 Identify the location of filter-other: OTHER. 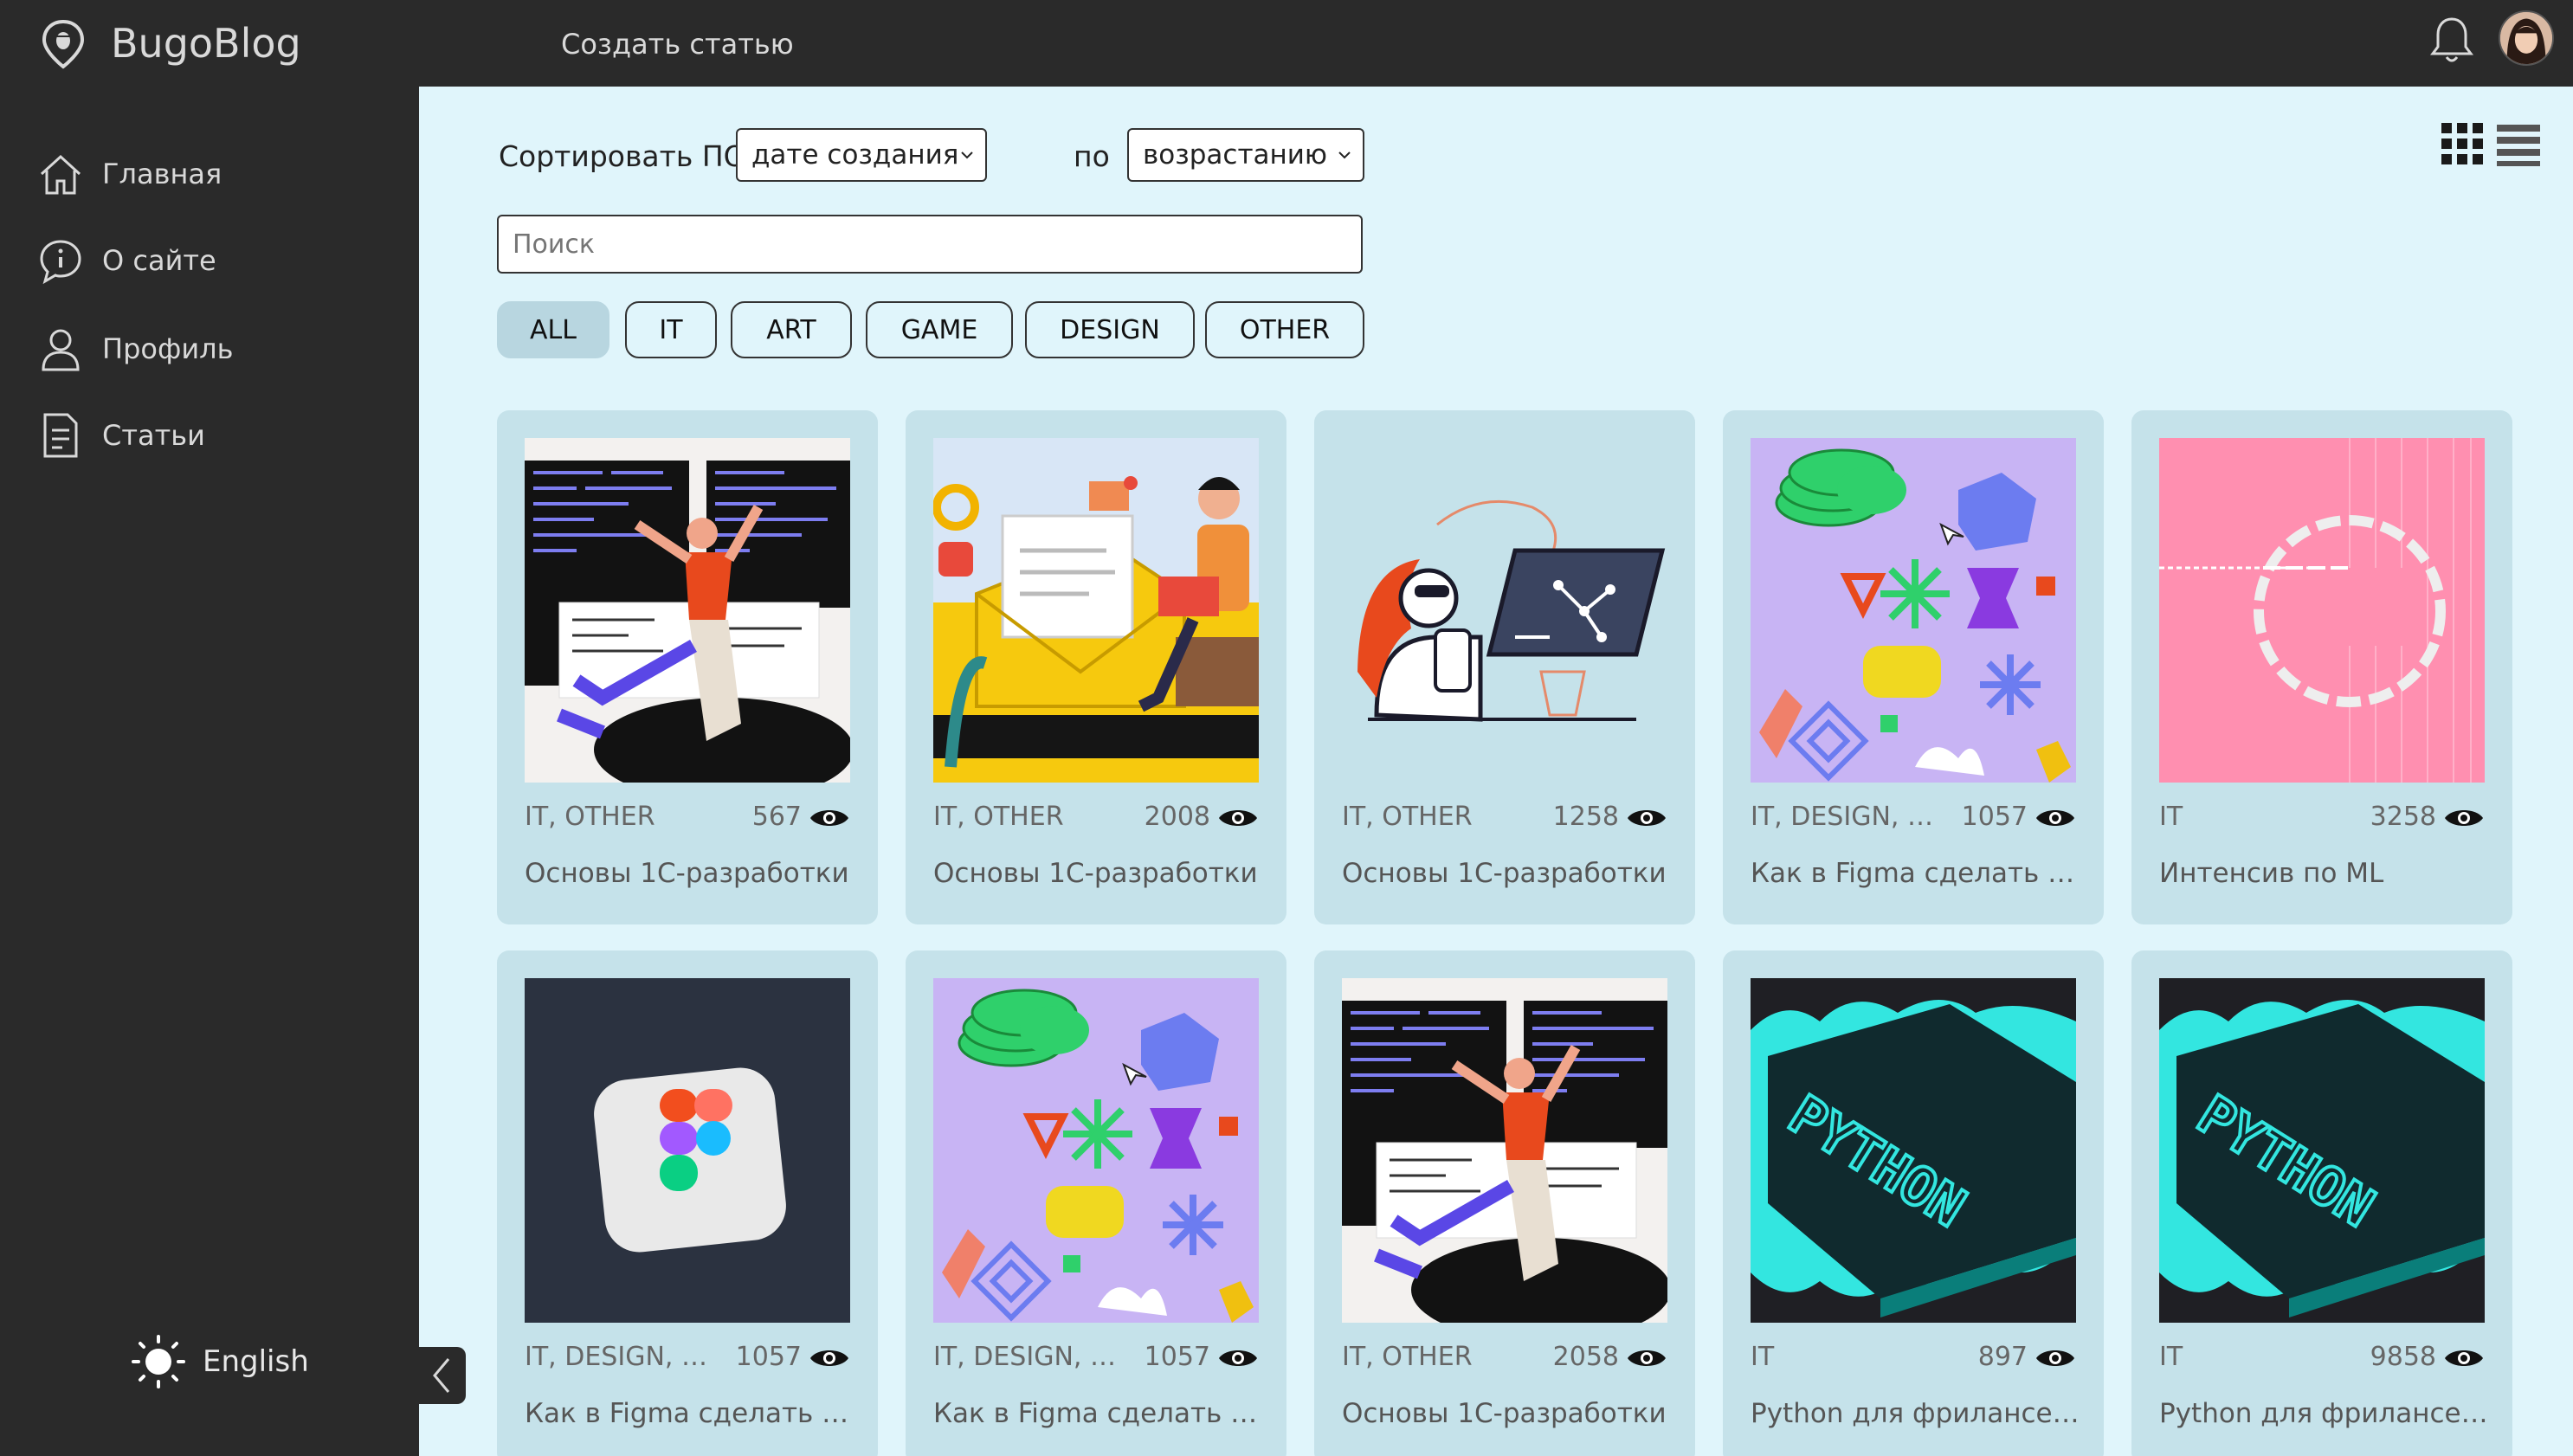
(1284, 329).